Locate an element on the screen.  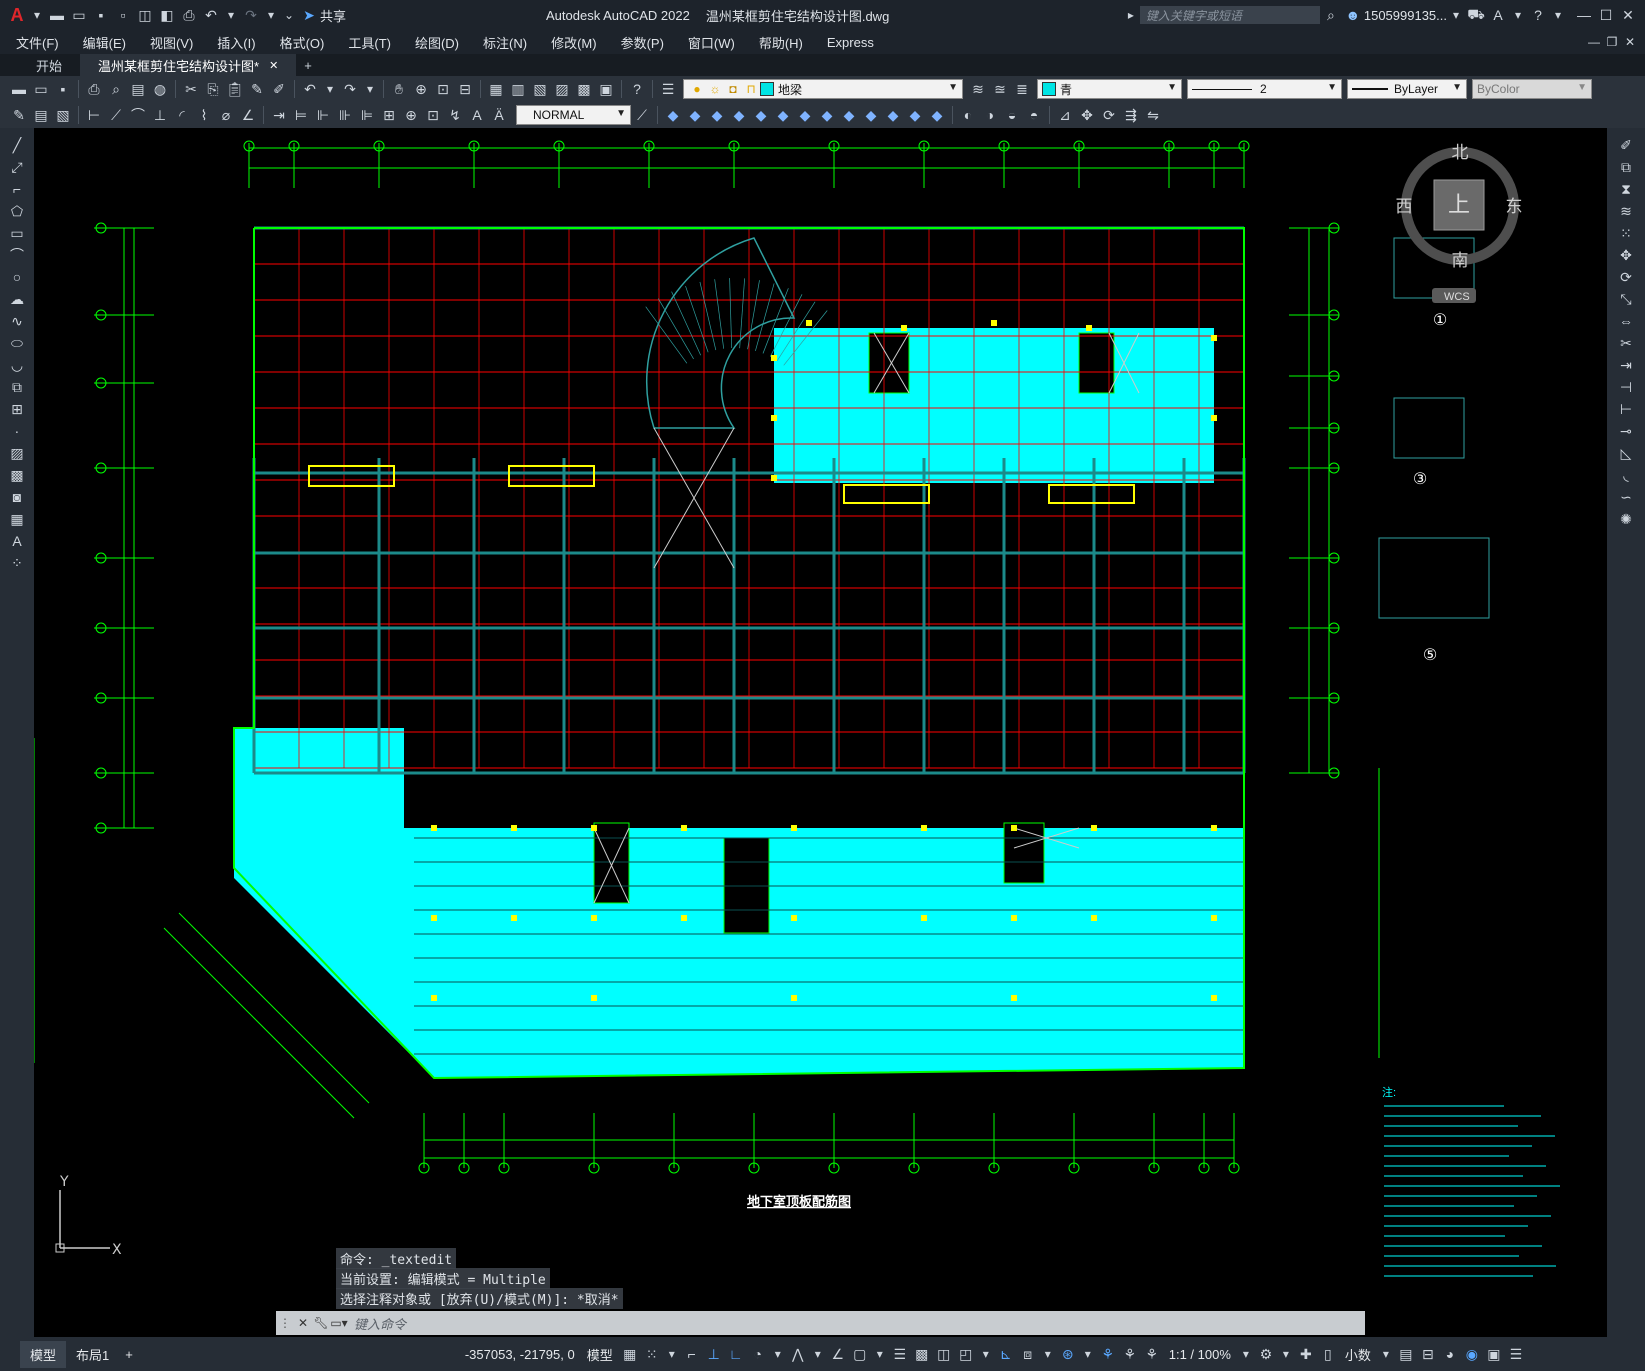
insert-block-icon: ⧉ is located at coordinates (17, 387).